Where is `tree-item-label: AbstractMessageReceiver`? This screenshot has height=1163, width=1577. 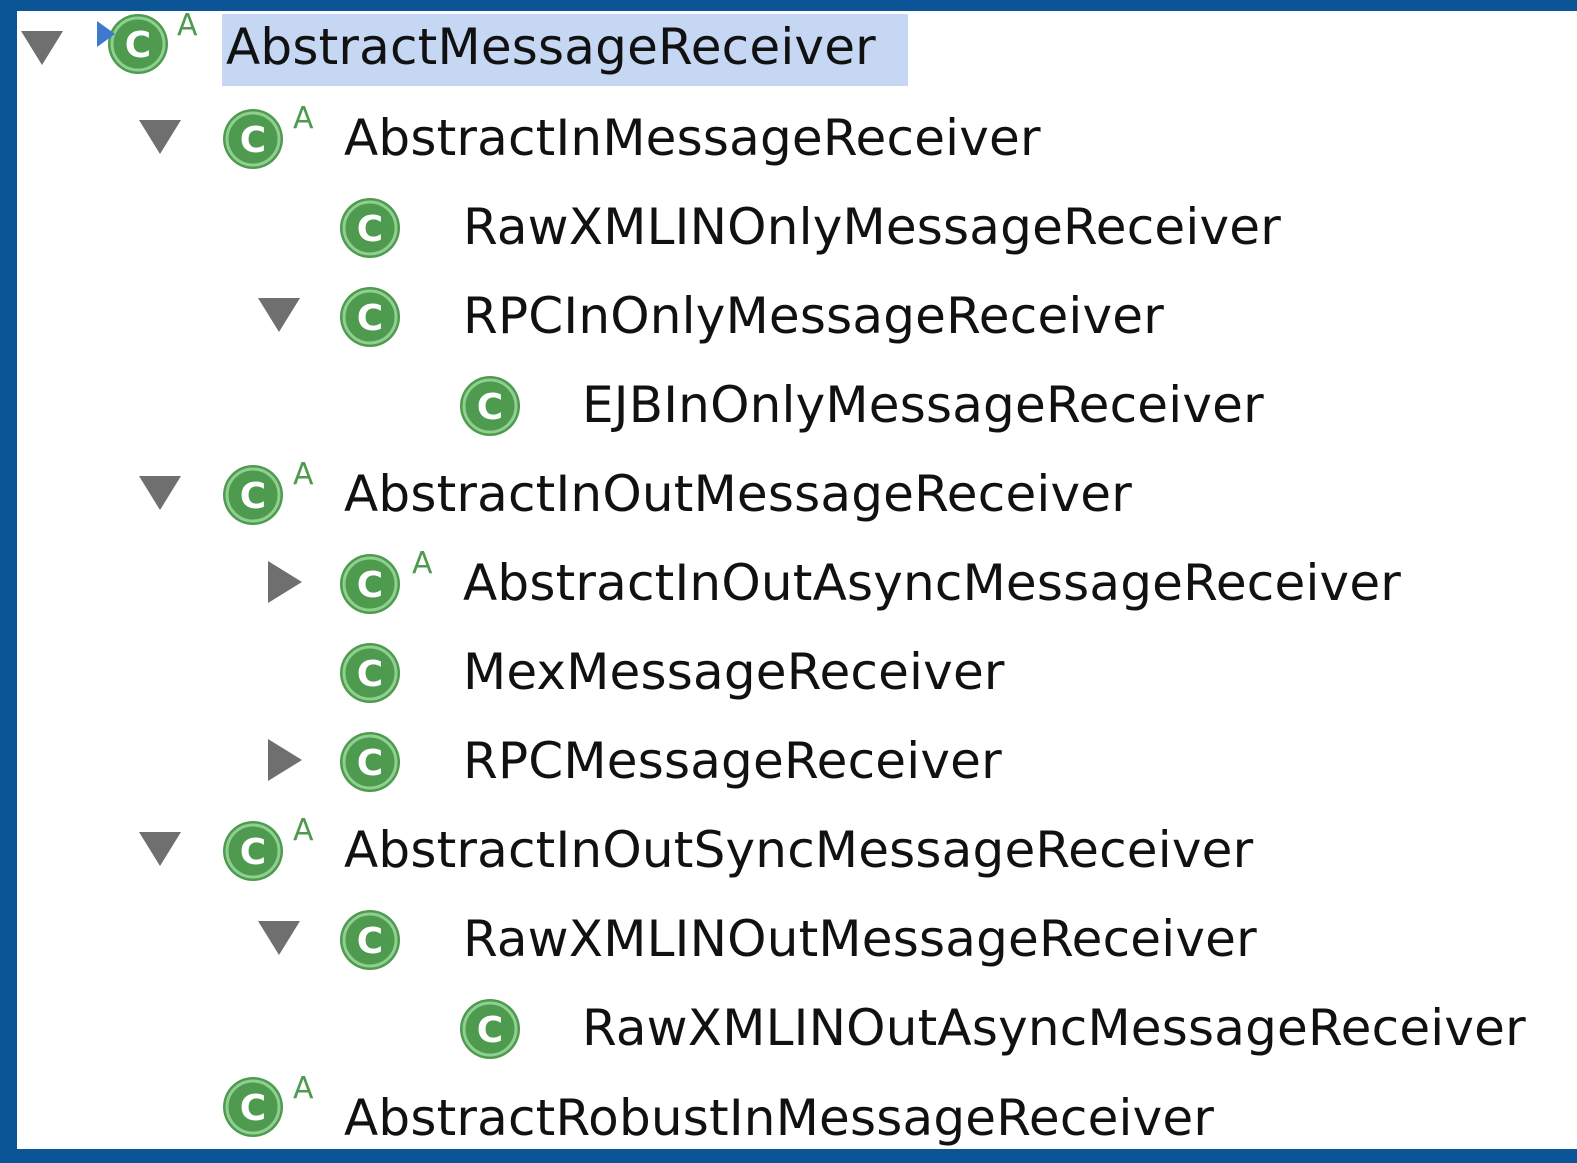
tree-item-label: AbstractMessageReceiver is located at coordinates (551, 47).